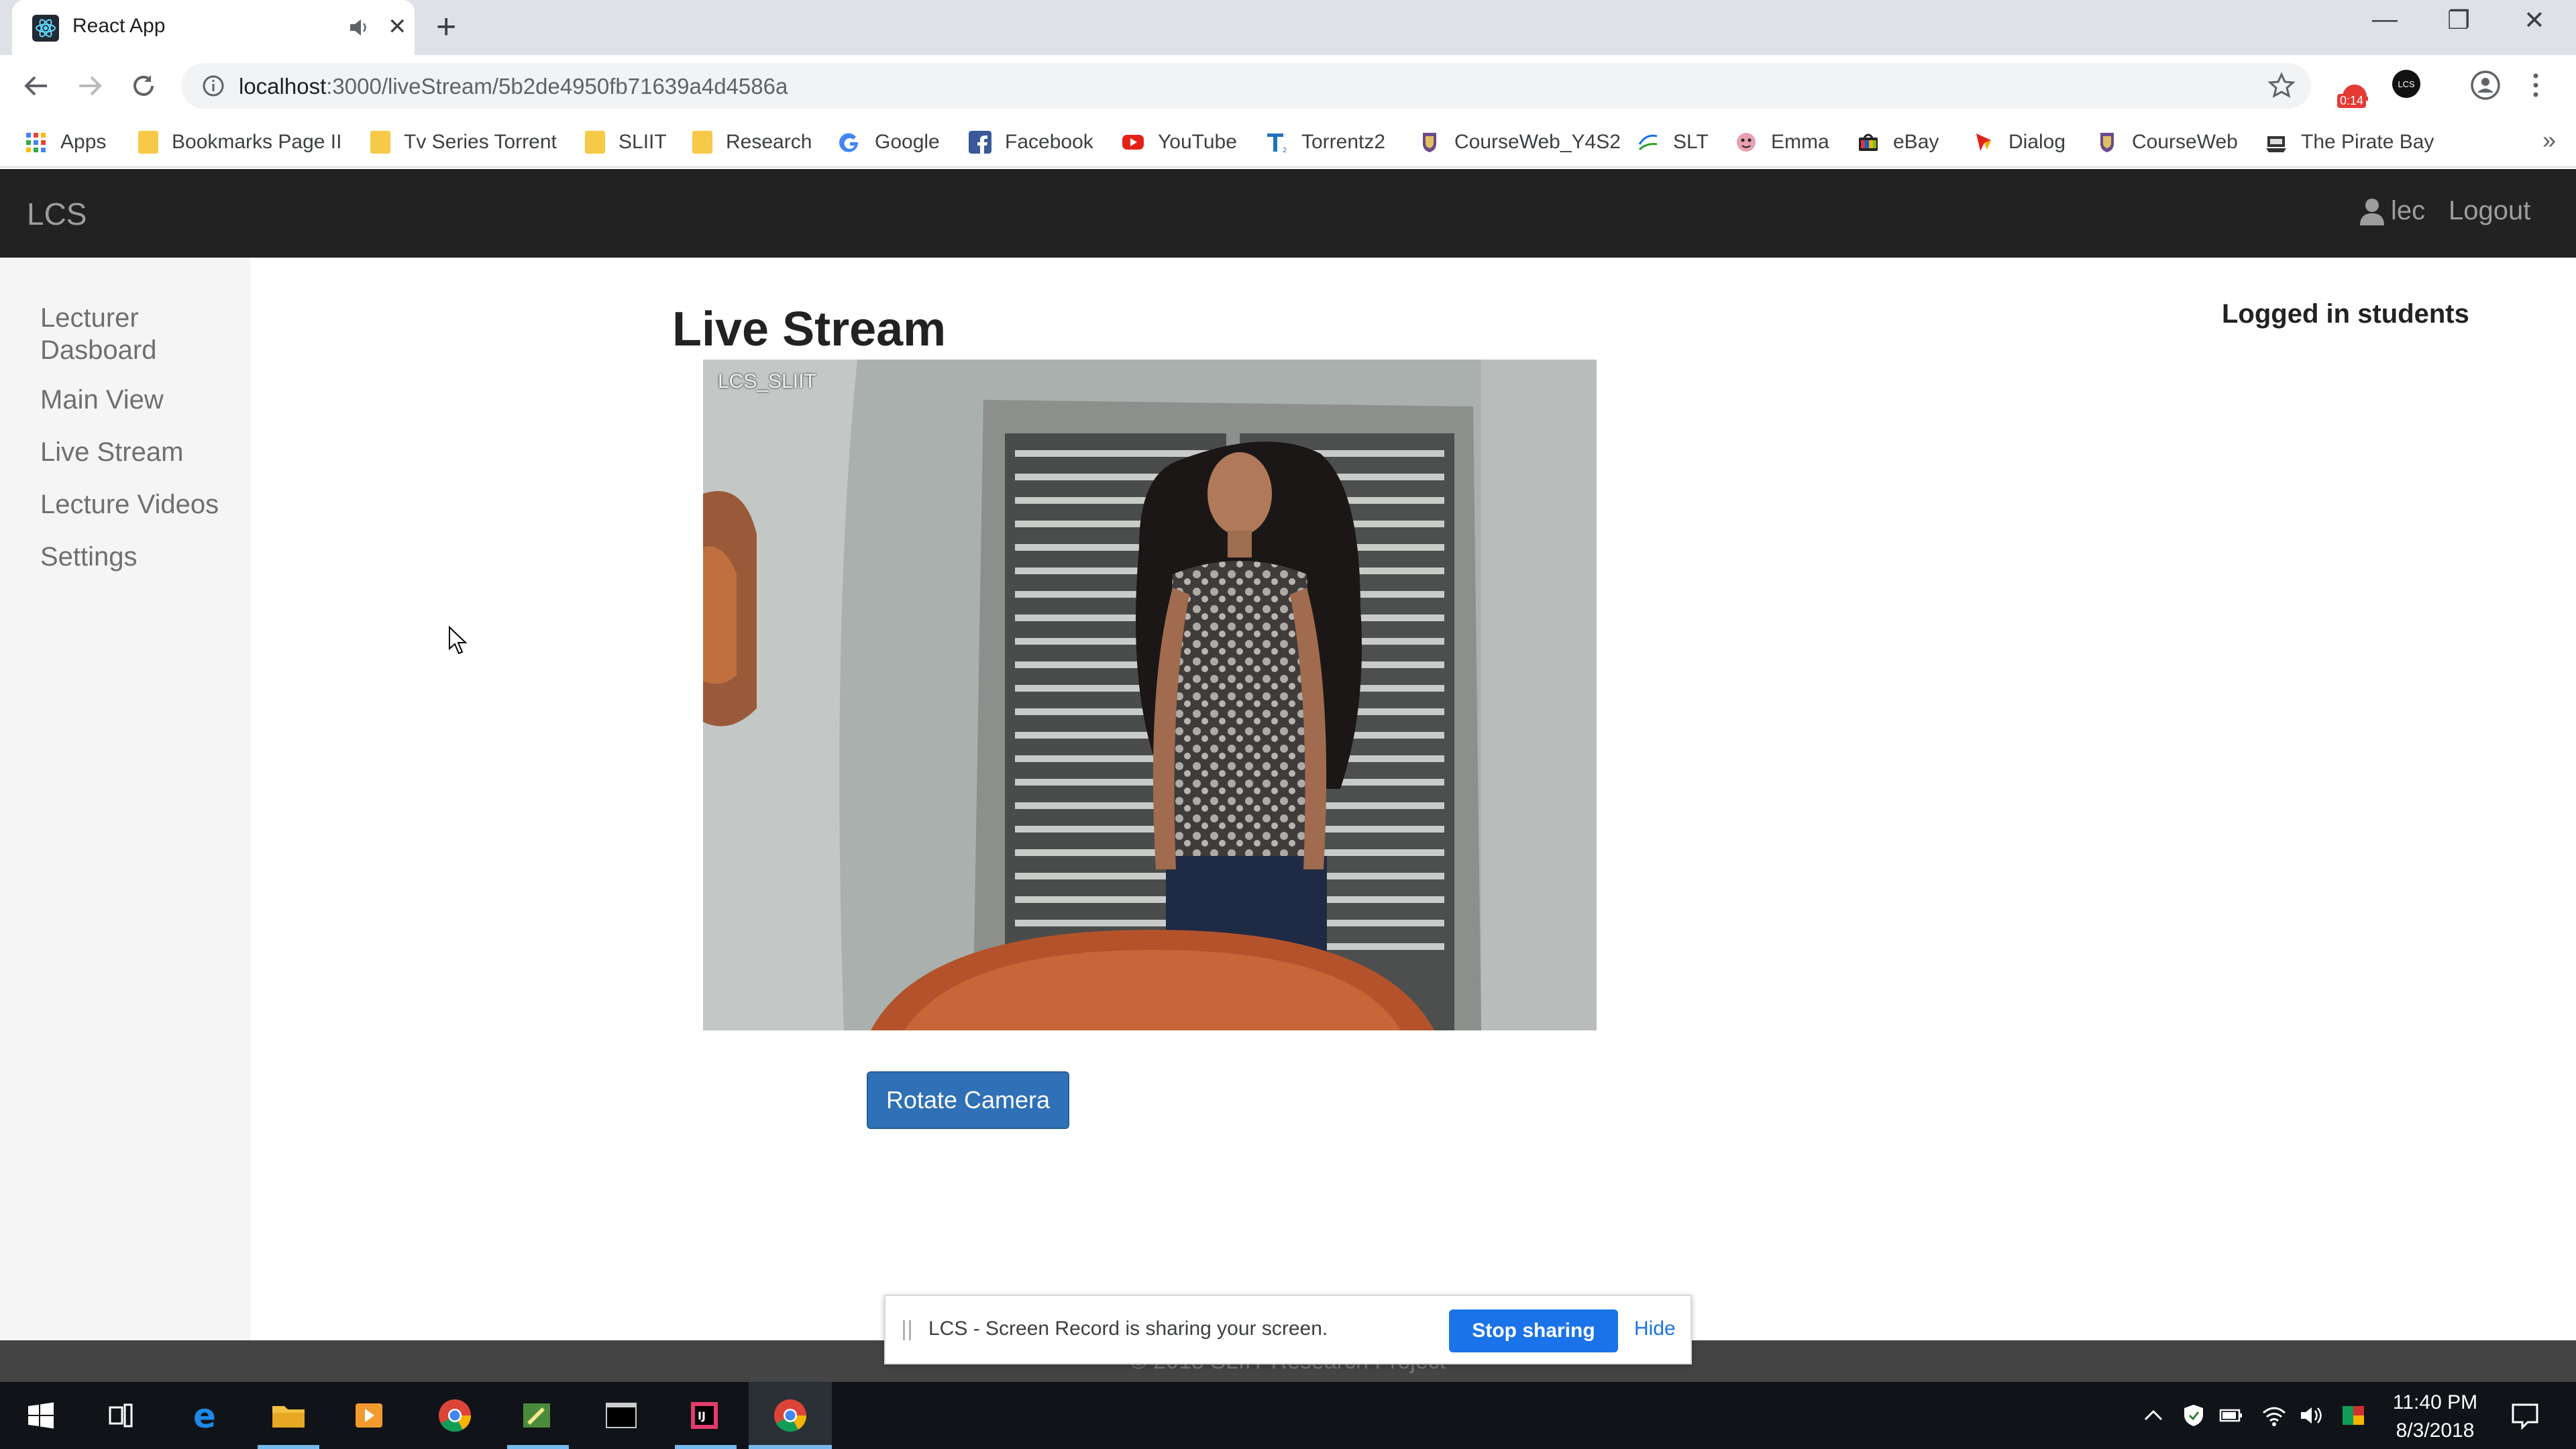 The width and height of the screenshot is (2576, 1449). What do you see at coordinates (626, 142) in the screenshot?
I see `bookmark-folder-sliit: SLIIT` at bounding box center [626, 142].